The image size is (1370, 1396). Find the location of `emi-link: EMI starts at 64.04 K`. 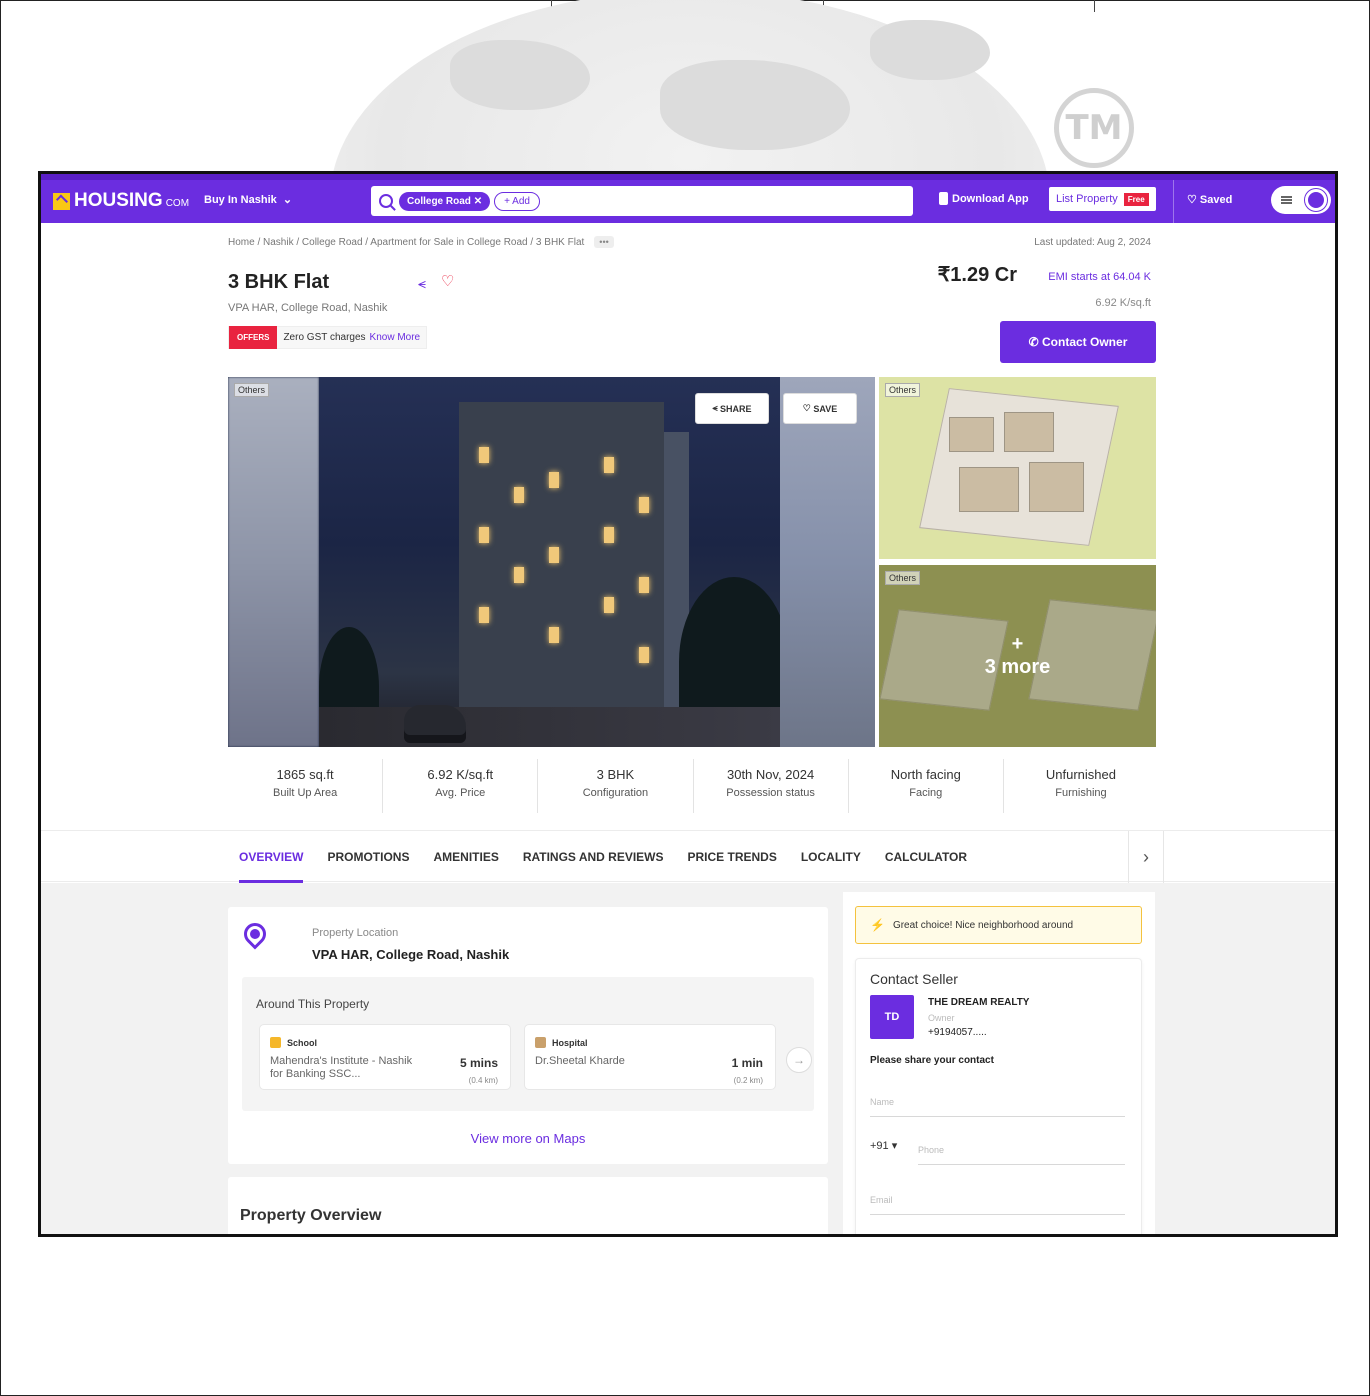

emi-link: EMI starts at 64.04 K is located at coordinates (1099, 277).